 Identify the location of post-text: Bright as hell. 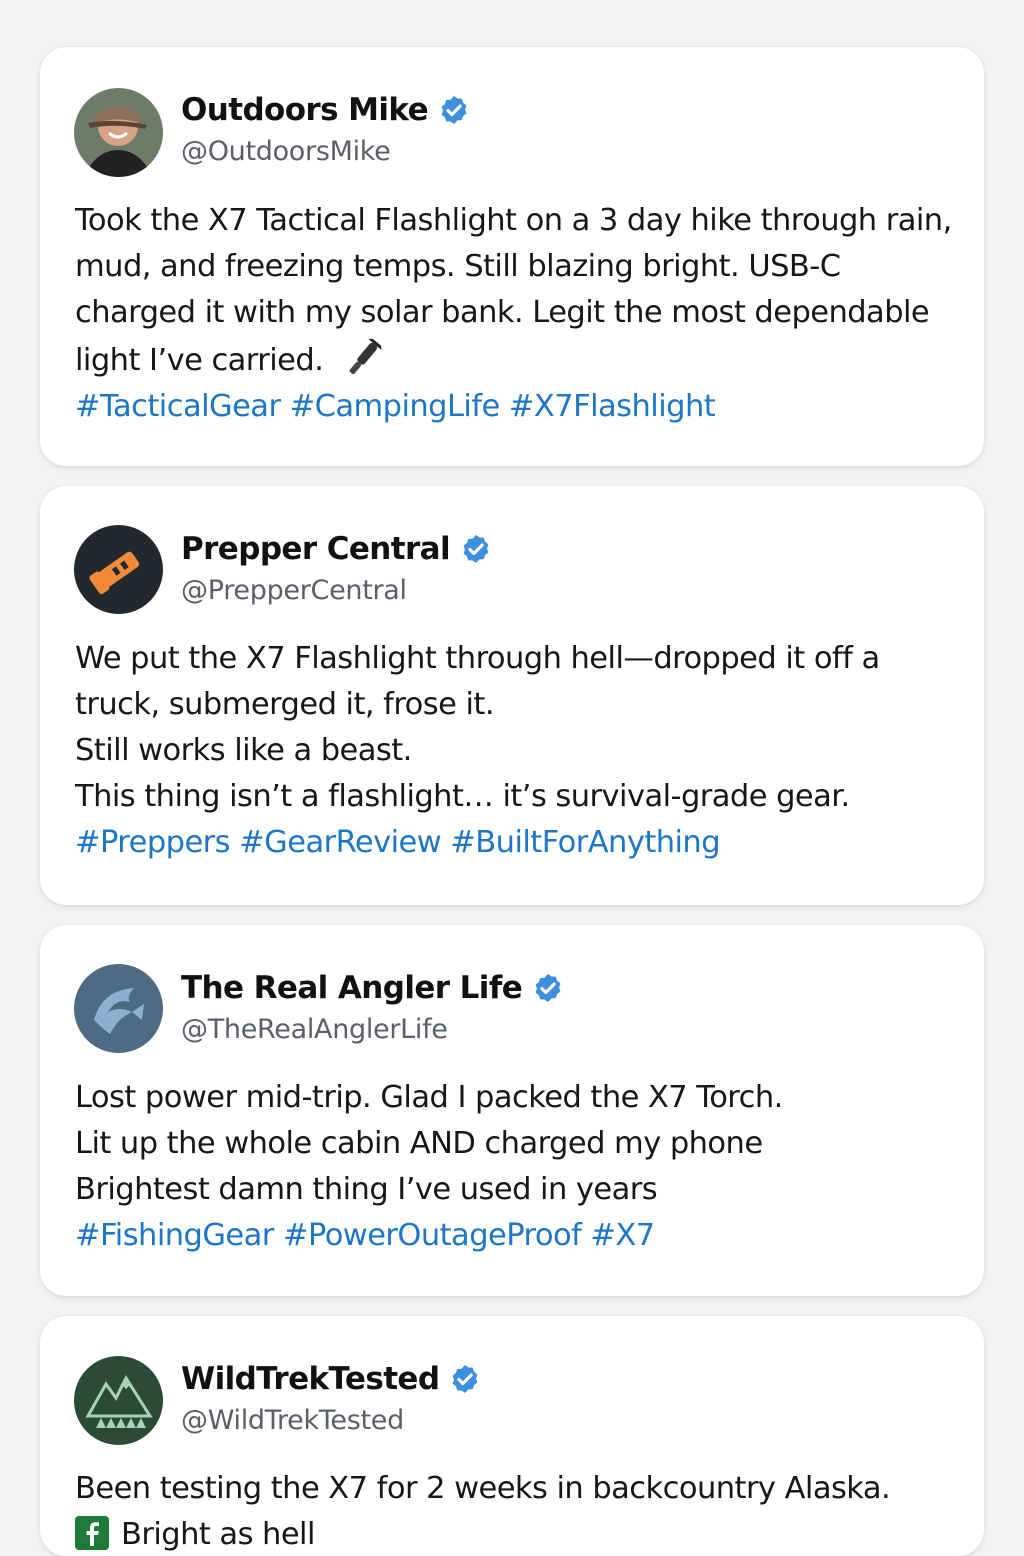
(218, 1534).